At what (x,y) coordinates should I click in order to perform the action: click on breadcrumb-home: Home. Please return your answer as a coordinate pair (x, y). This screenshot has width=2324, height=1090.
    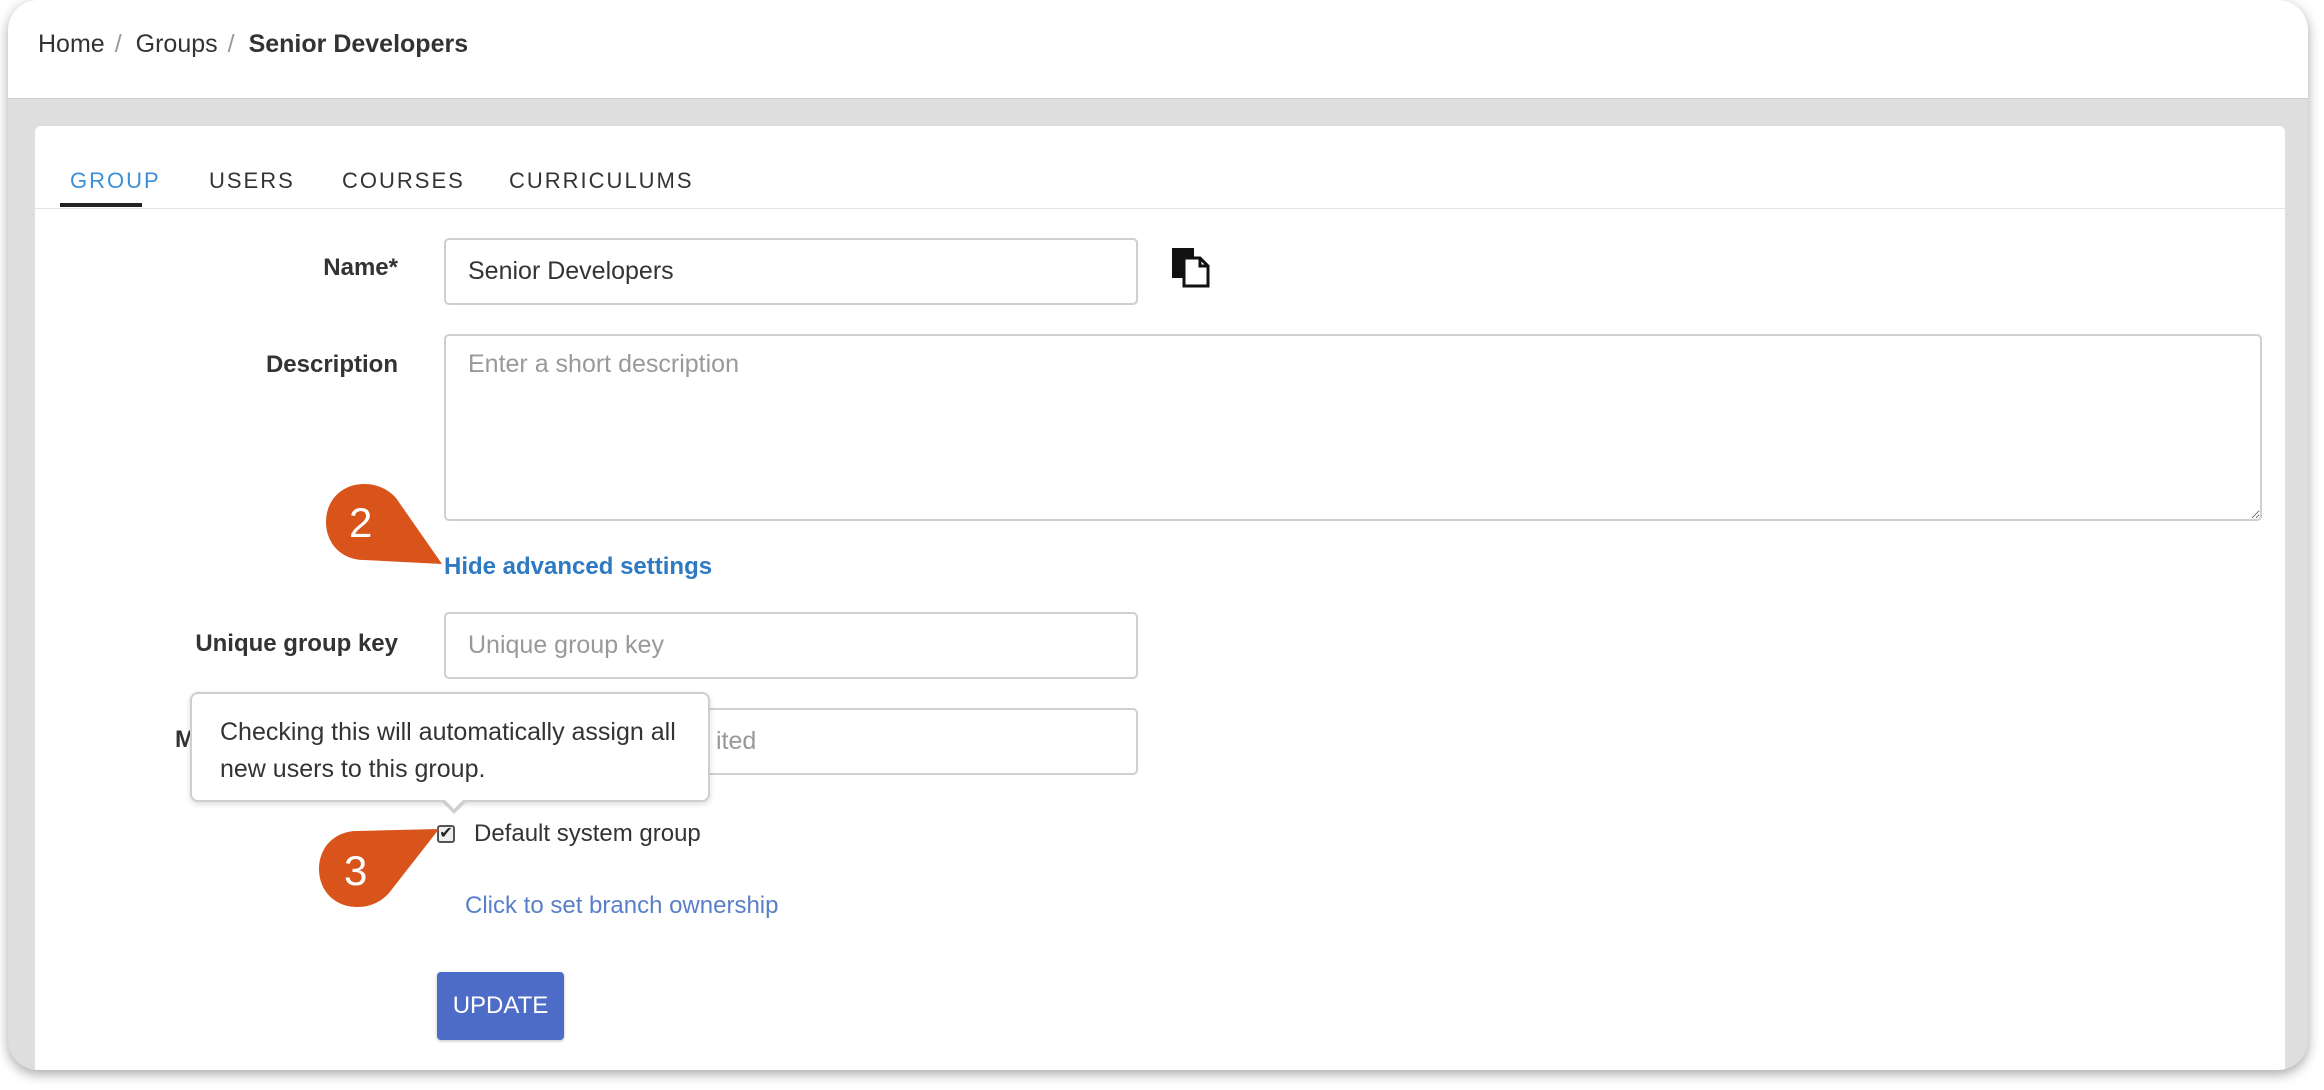
    Looking at the image, I should click on (71, 44).